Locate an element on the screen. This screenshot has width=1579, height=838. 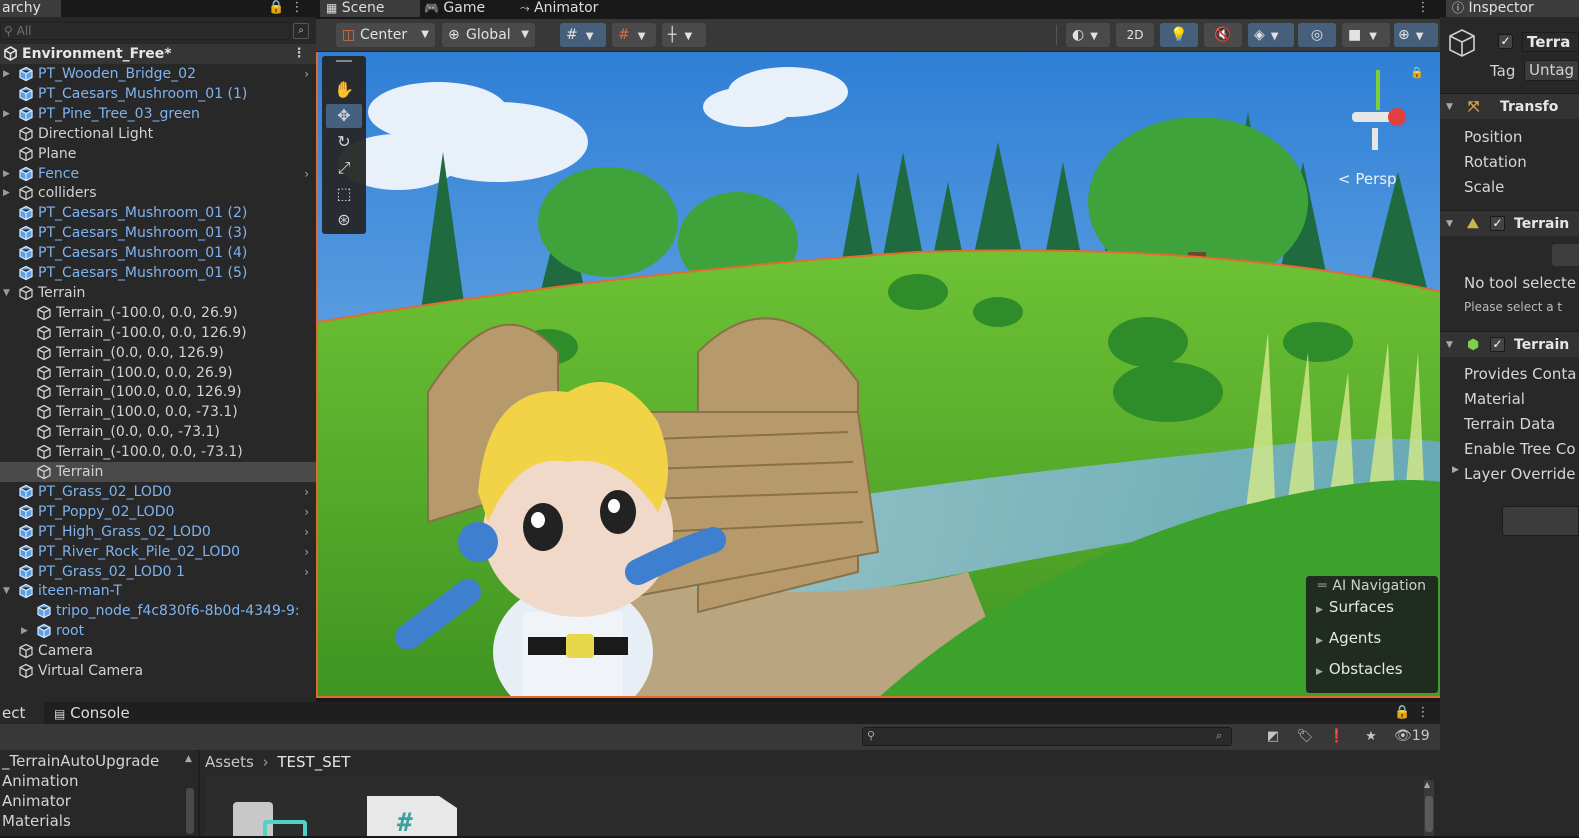
folder-tree-scrollbar is located at coordinates (190, 811).